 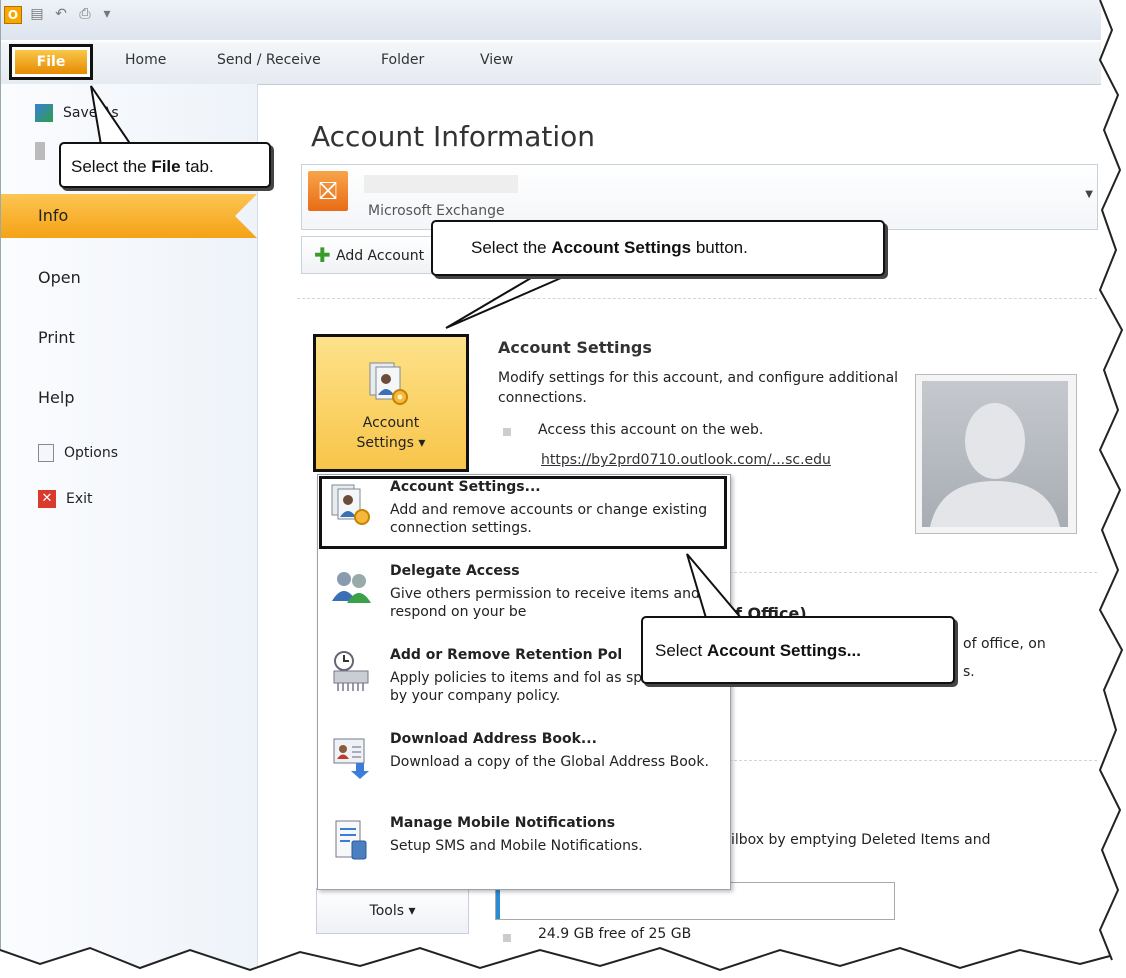 I want to click on out-of-office-desc-fragment-2: s., so click(x=969, y=672).